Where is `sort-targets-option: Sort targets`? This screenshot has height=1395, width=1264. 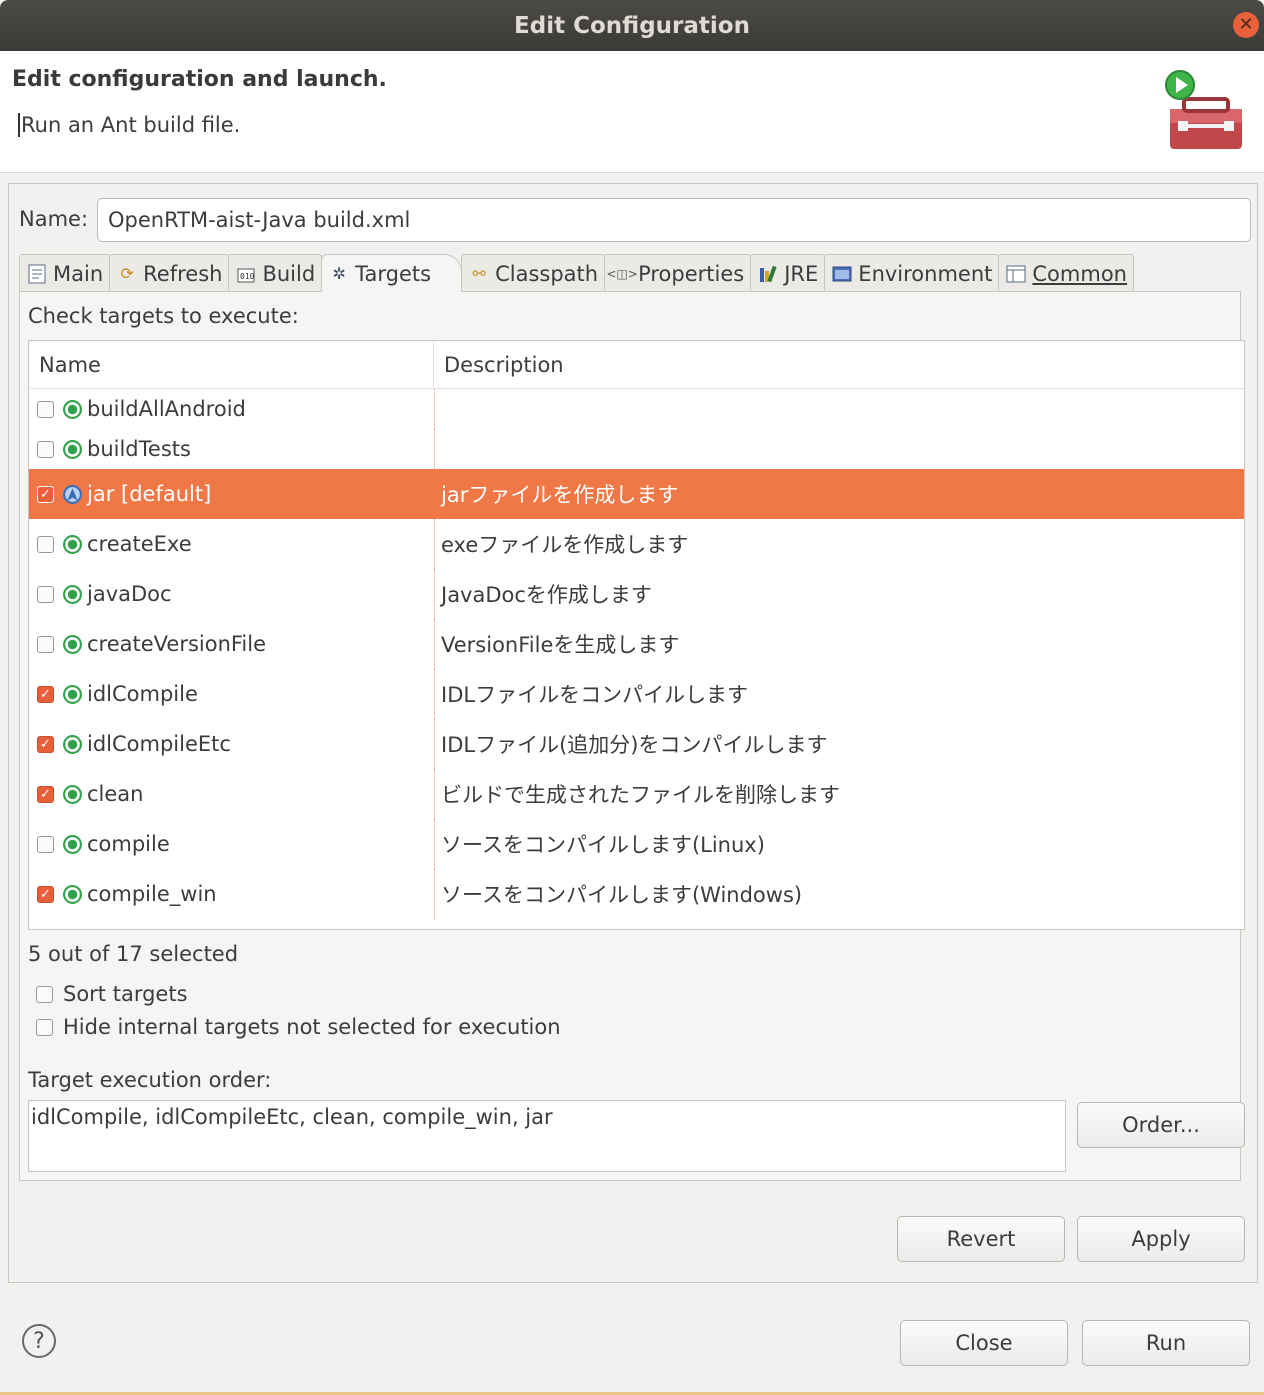
sort-targets-option: Sort targets is located at coordinates (112, 994).